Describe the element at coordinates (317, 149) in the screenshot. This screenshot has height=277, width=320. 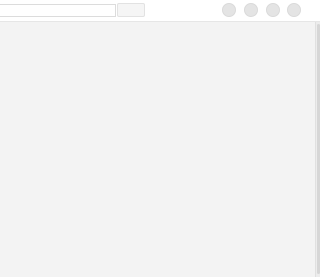
I see `vertical-scrollbar` at that location.